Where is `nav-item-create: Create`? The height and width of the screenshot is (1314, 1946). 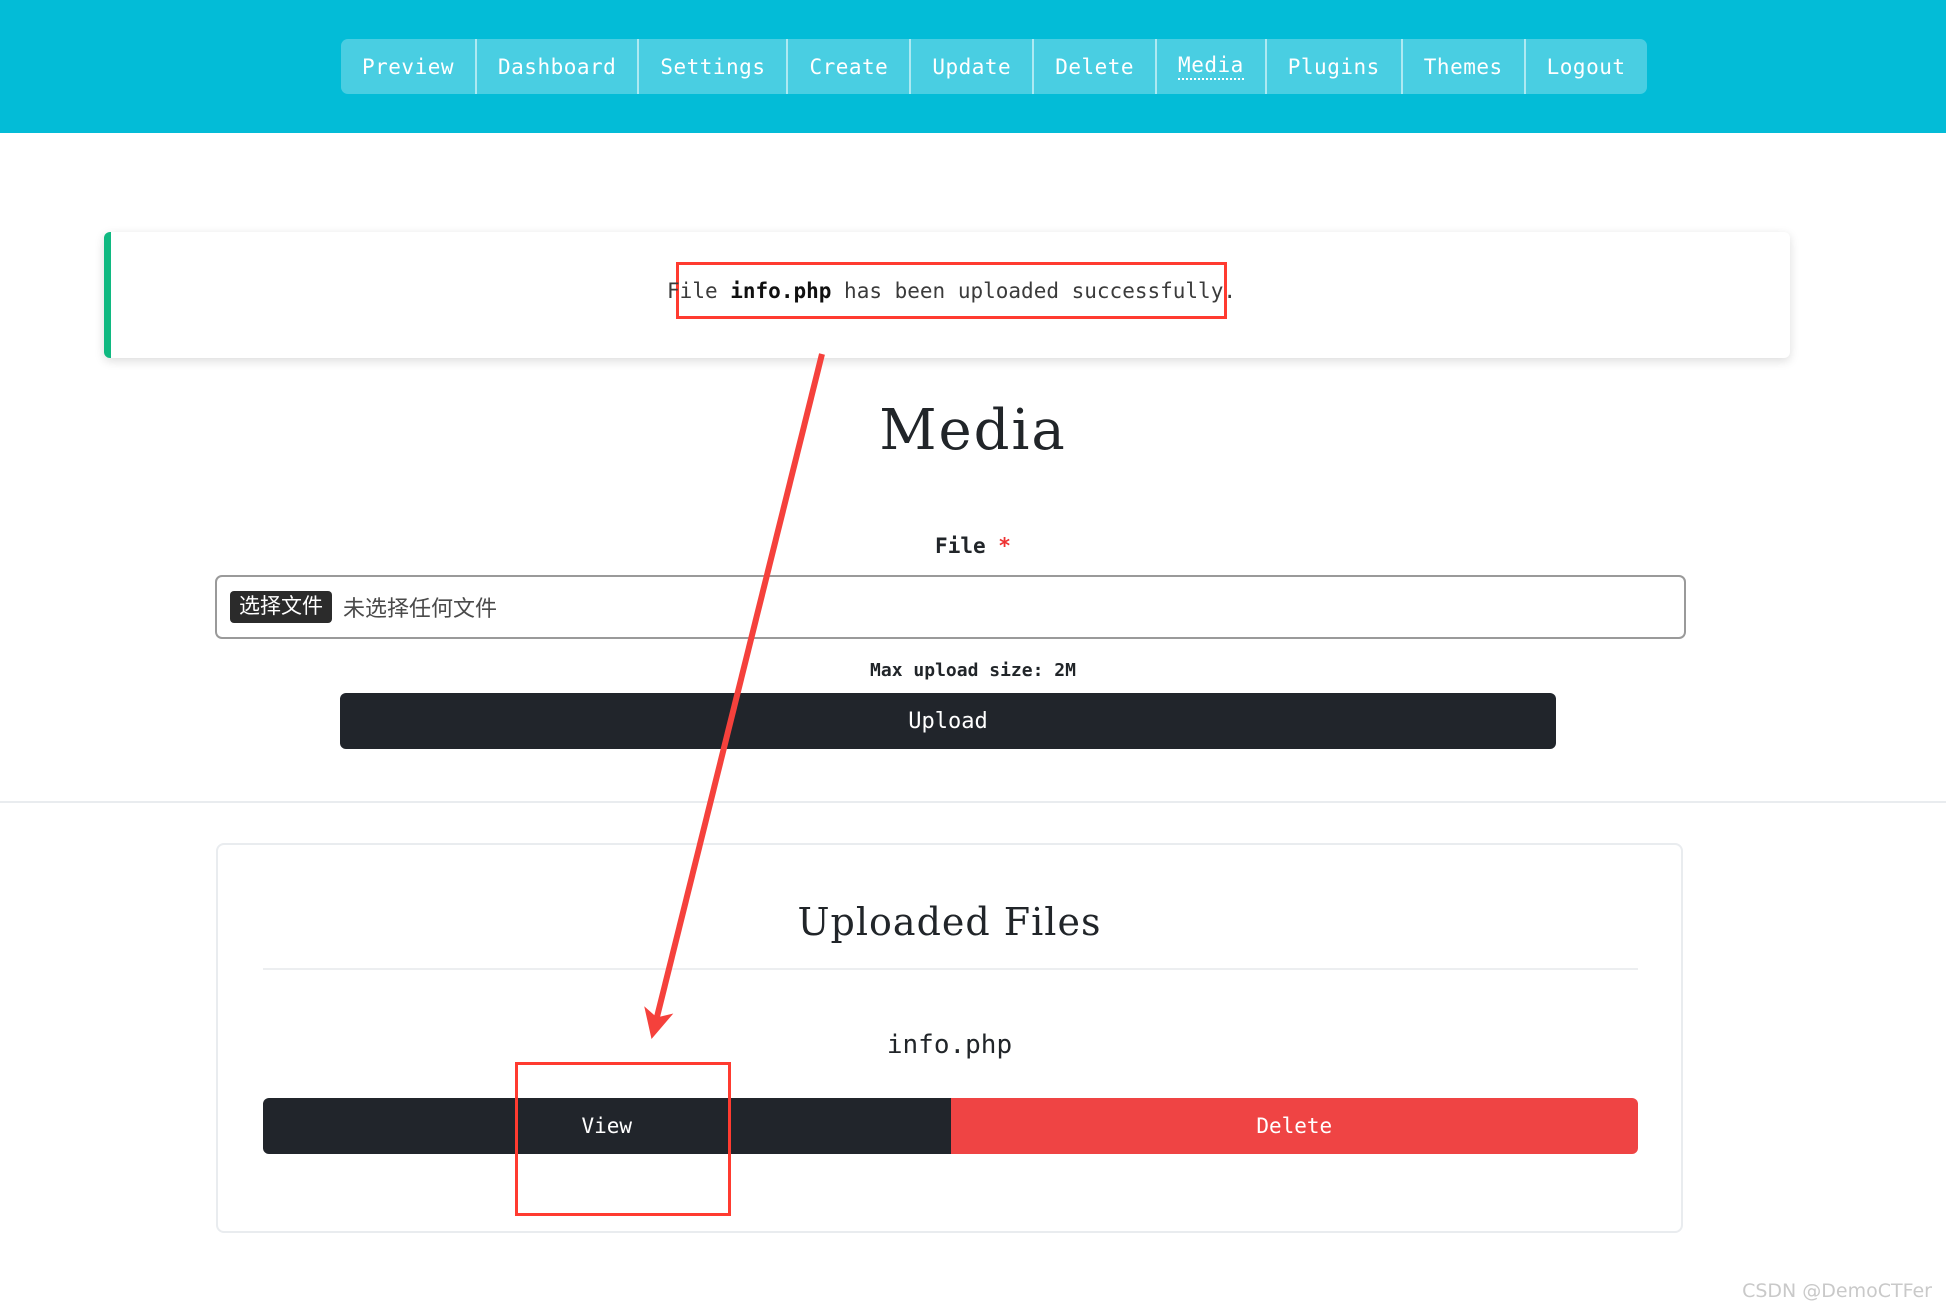
nav-item-create: Create is located at coordinates (850, 66).